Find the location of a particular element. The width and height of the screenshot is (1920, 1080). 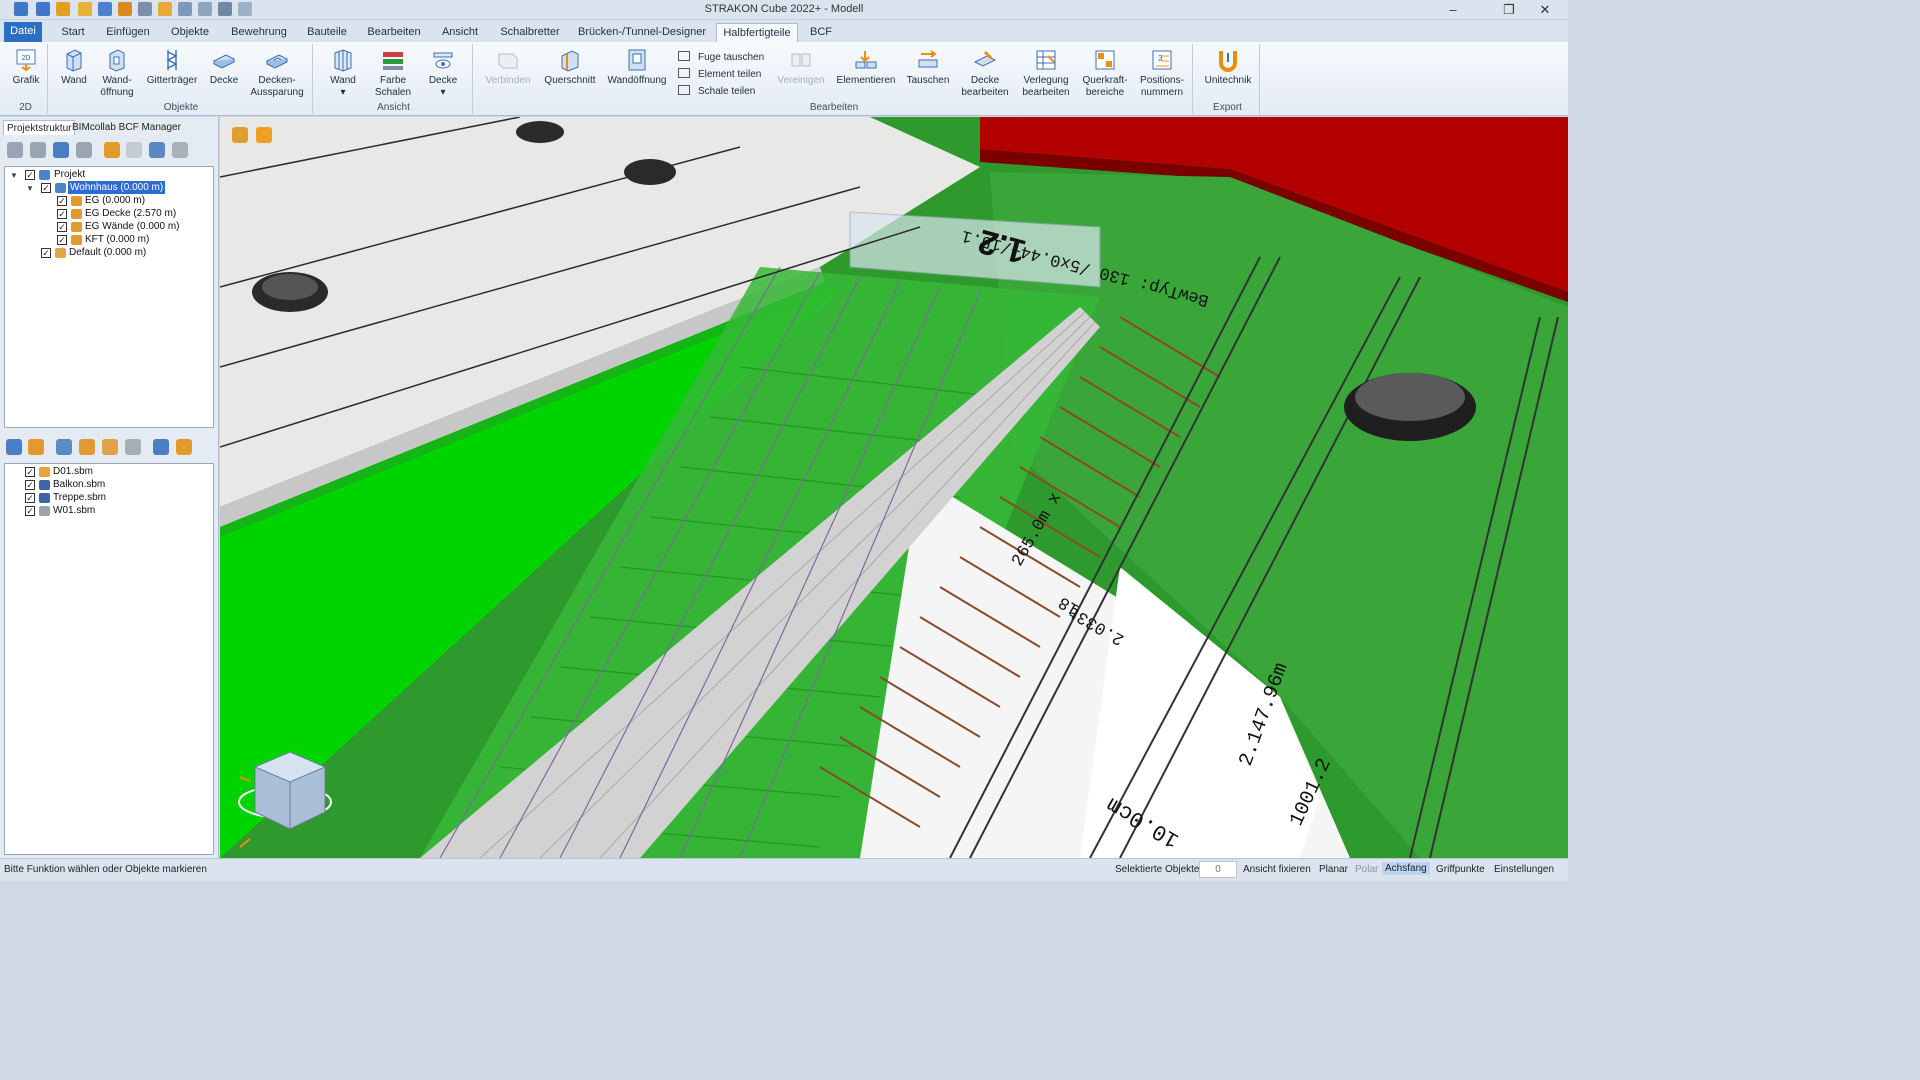

tree-item-kft: KFT (0.000 m) is located at coordinates (117, 239).